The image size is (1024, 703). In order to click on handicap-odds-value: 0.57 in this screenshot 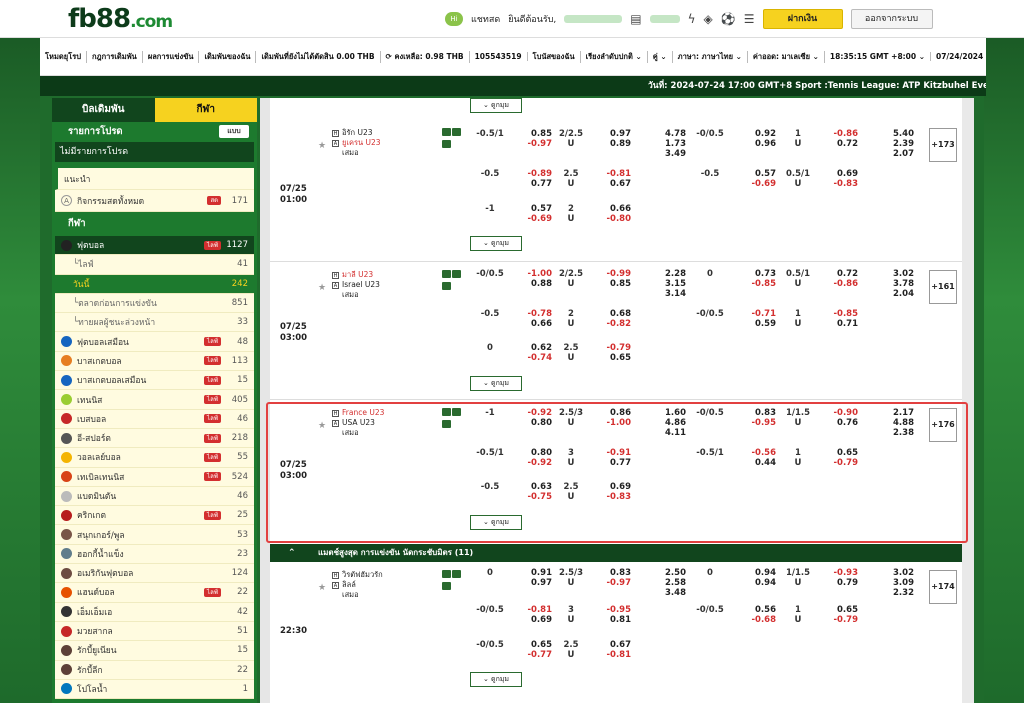, I will do `click(531, 209)`.